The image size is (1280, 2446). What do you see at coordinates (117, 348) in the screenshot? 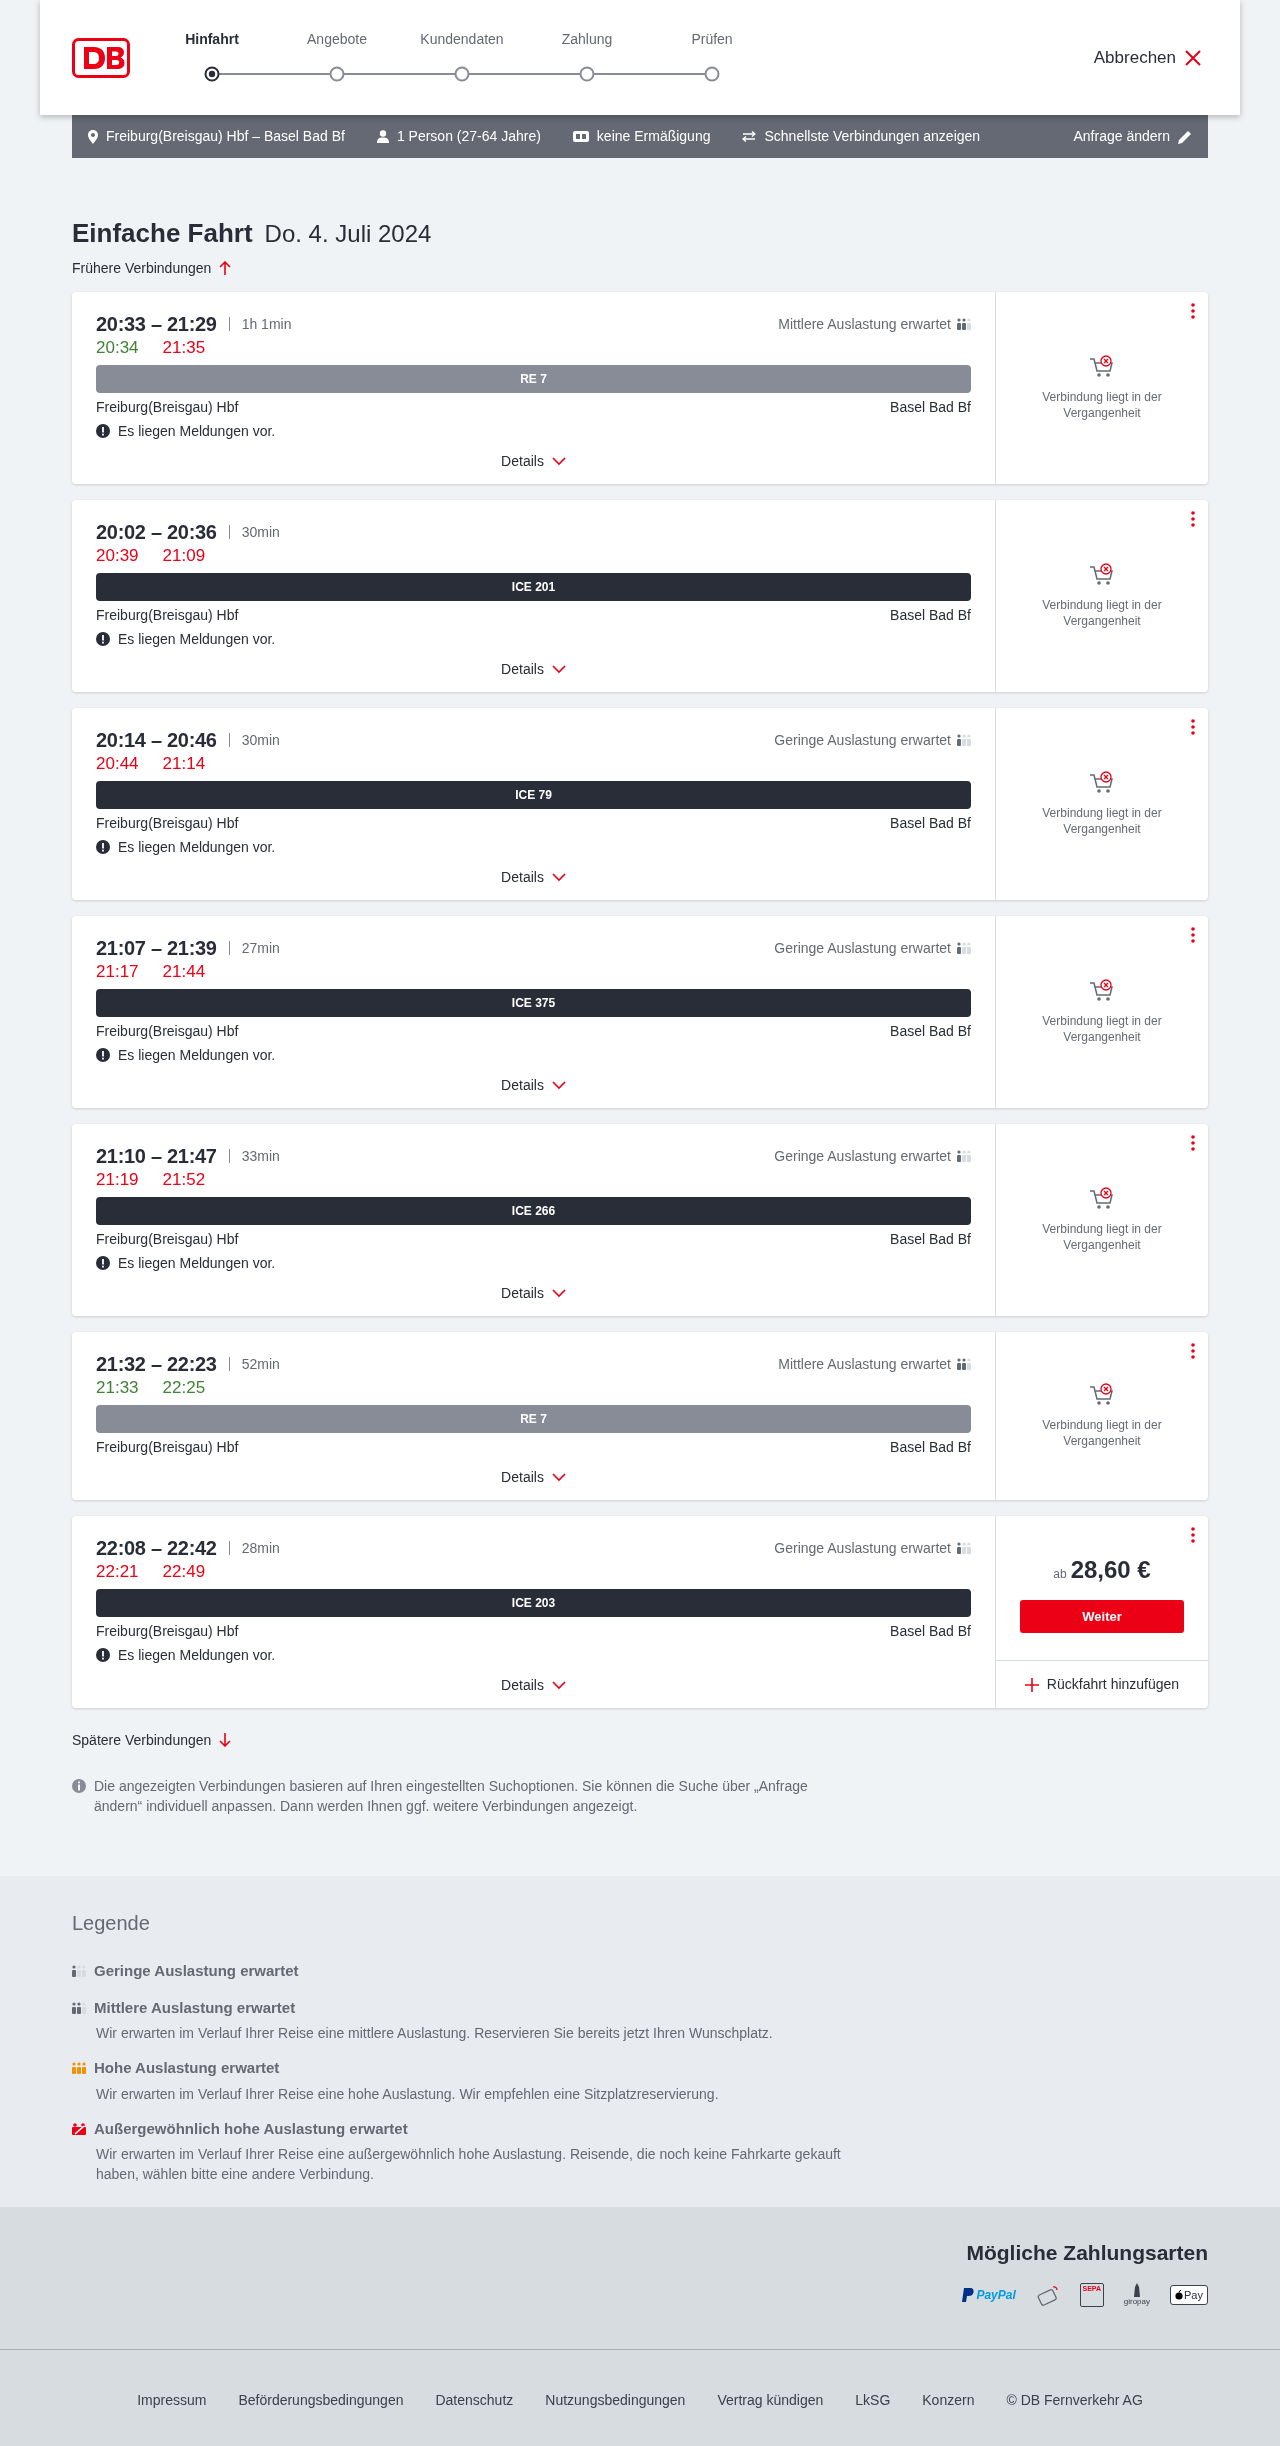
I see `actual-time: 20:34` at bounding box center [117, 348].